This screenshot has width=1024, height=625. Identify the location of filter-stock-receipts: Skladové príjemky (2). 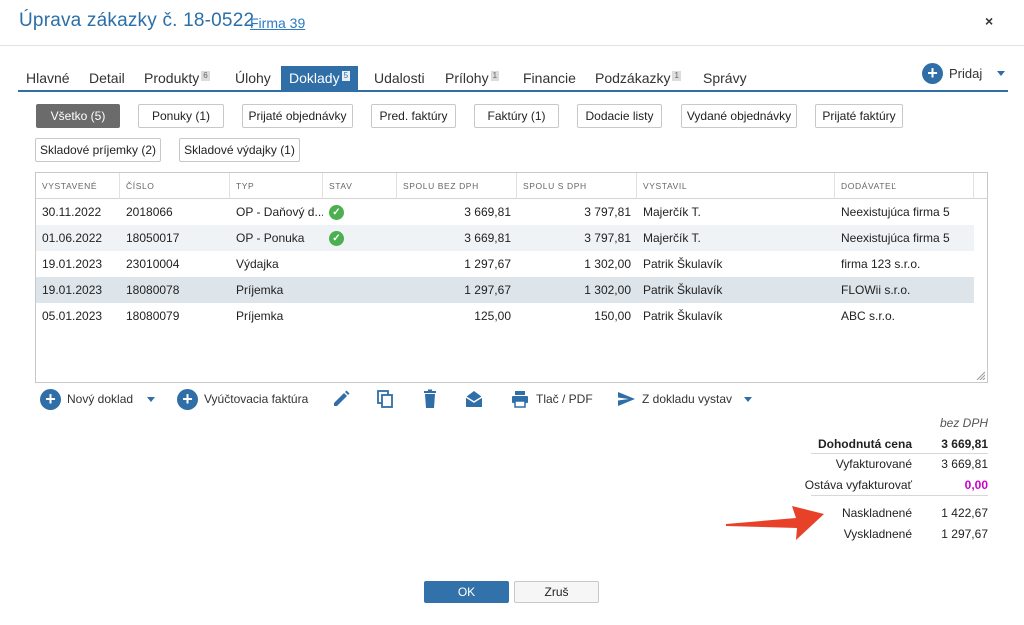
(98, 150).